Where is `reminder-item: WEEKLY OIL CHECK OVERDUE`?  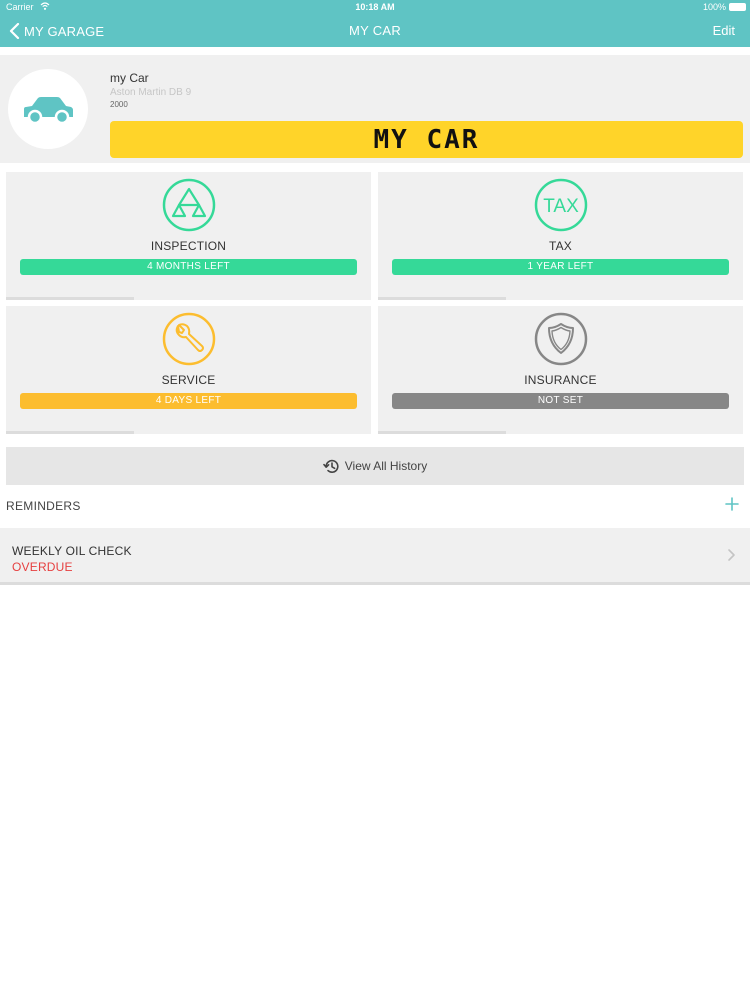
reminder-item: WEEKLY OIL CHECK OVERDUE is located at coordinates (375, 555).